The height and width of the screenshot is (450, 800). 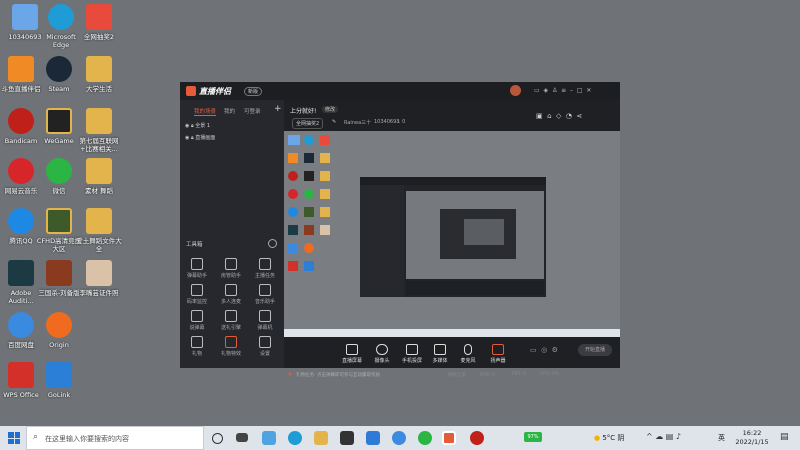 What do you see at coordinates (533, 350) in the screenshot?
I see `record-icon: ▭` at bounding box center [533, 350].